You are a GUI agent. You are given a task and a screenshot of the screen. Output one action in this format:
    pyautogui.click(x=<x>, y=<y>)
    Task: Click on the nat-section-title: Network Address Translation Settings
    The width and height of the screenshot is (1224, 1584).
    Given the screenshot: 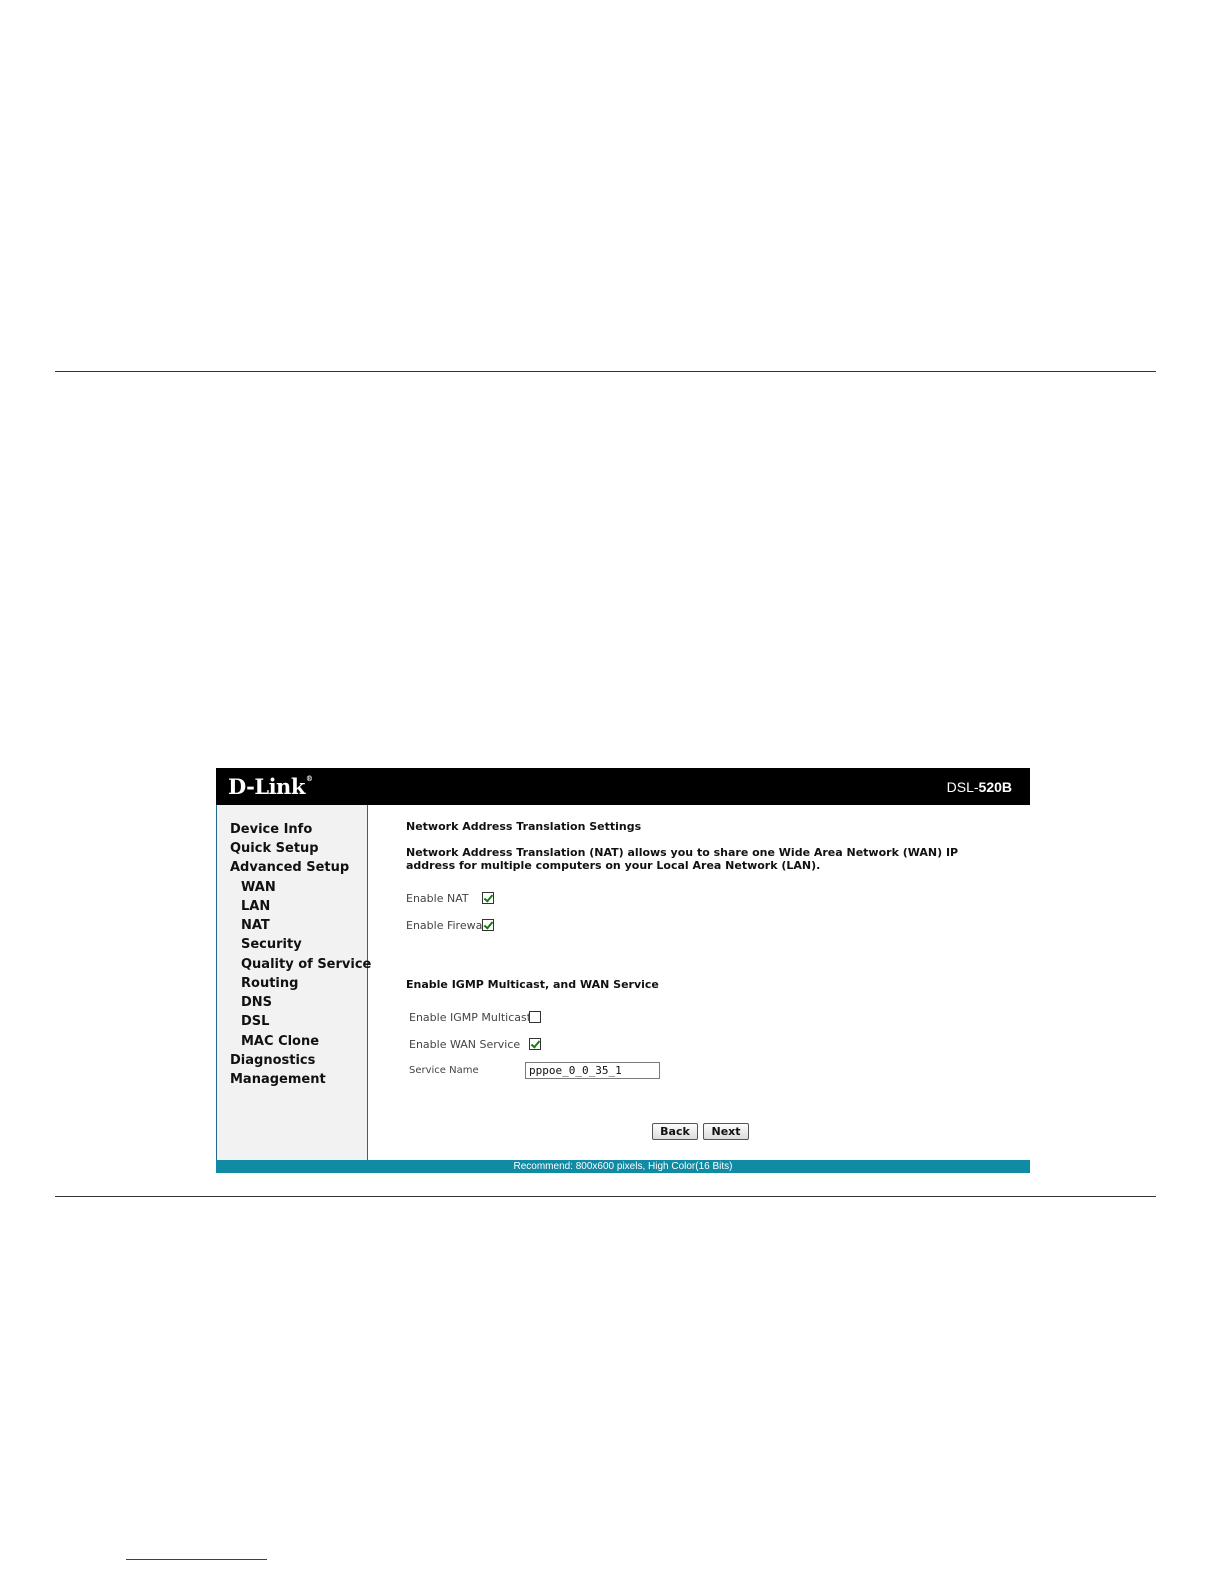 What is the action you would take?
    pyautogui.click(x=524, y=826)
    